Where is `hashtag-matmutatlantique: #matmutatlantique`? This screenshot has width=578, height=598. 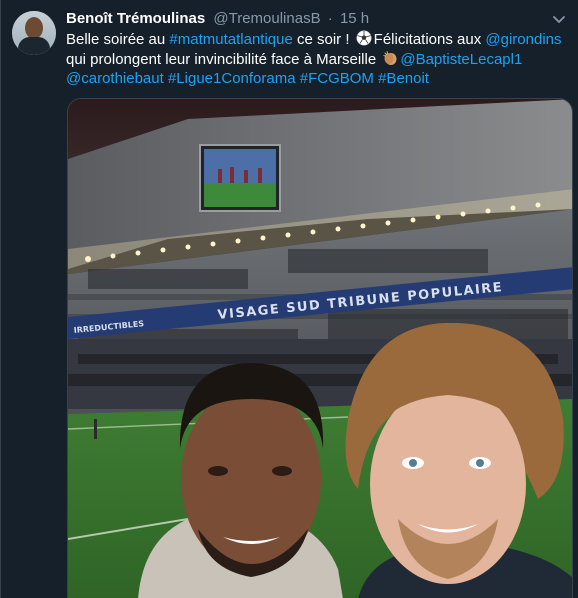 hashtag-matmutatlantique: #matmutatlantique is located at coordinates (230, 39).